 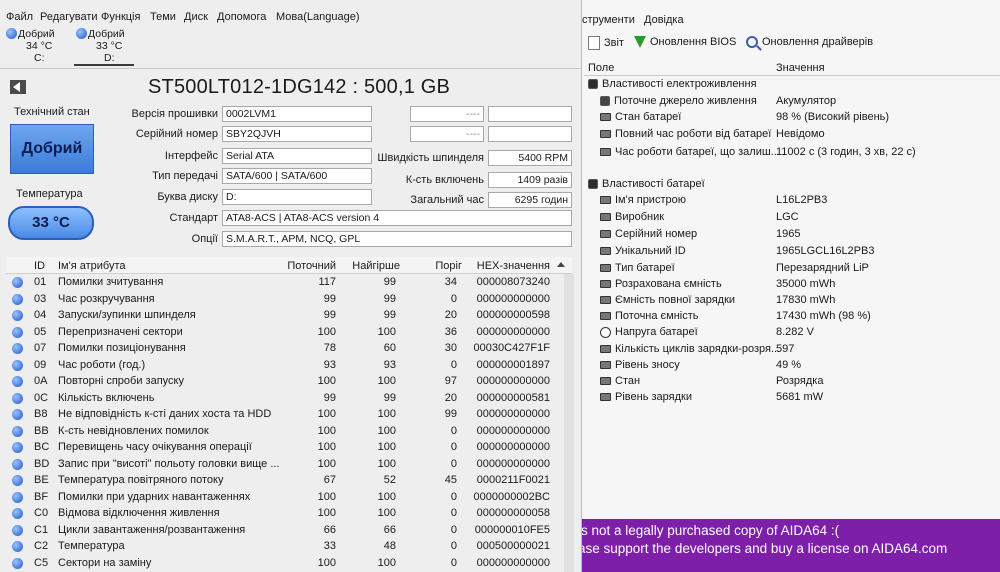 What do you see at coordinates (297, 156) in the screenshot?
I see `interface-field: Serial ATA` at bounding box center [297, 156].